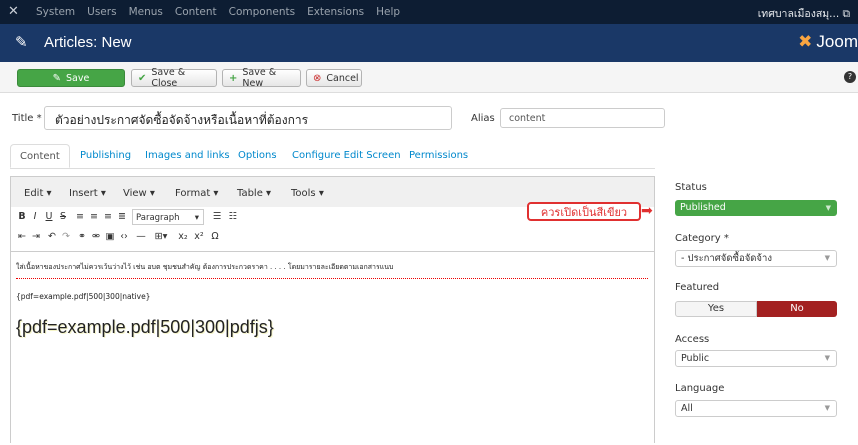 The image size is (858, 445). What do you see at coordinates (55, 12) in the screenshot?
I see `menu-system: System` at bounding box center [55, 12].